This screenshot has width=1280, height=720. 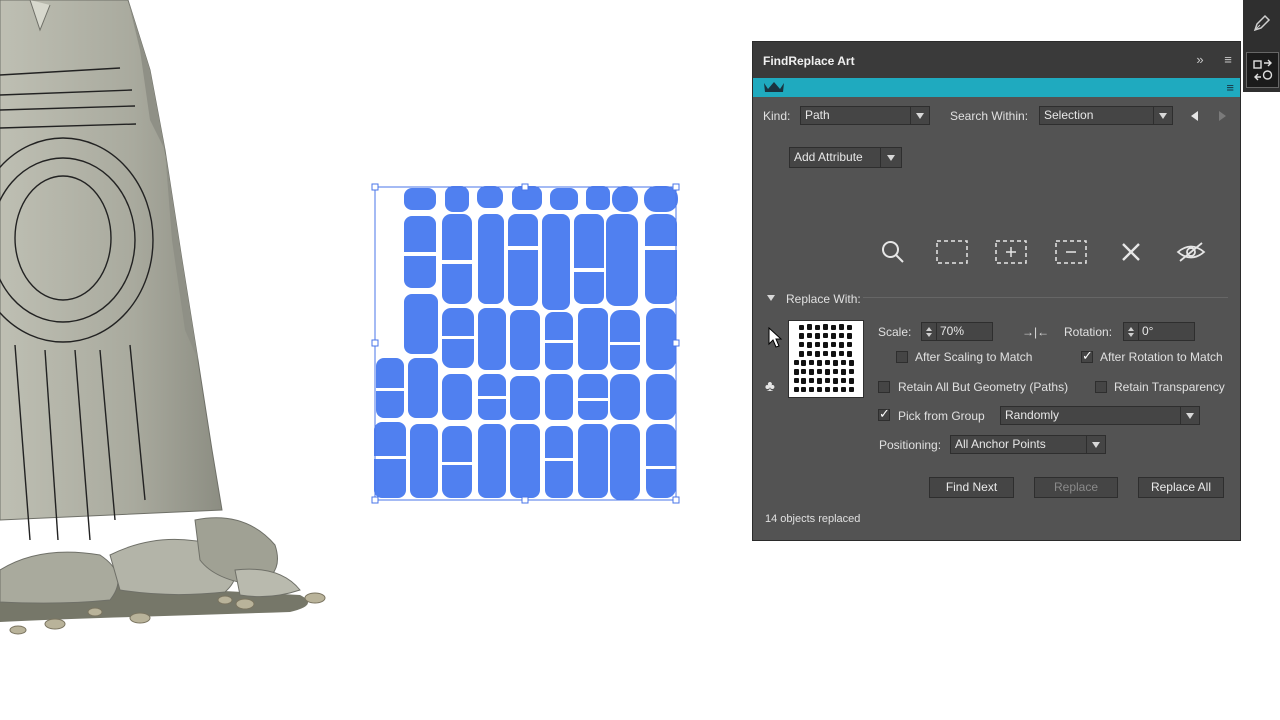 I want to click on previous-icon, so click(x=1195, y=117).